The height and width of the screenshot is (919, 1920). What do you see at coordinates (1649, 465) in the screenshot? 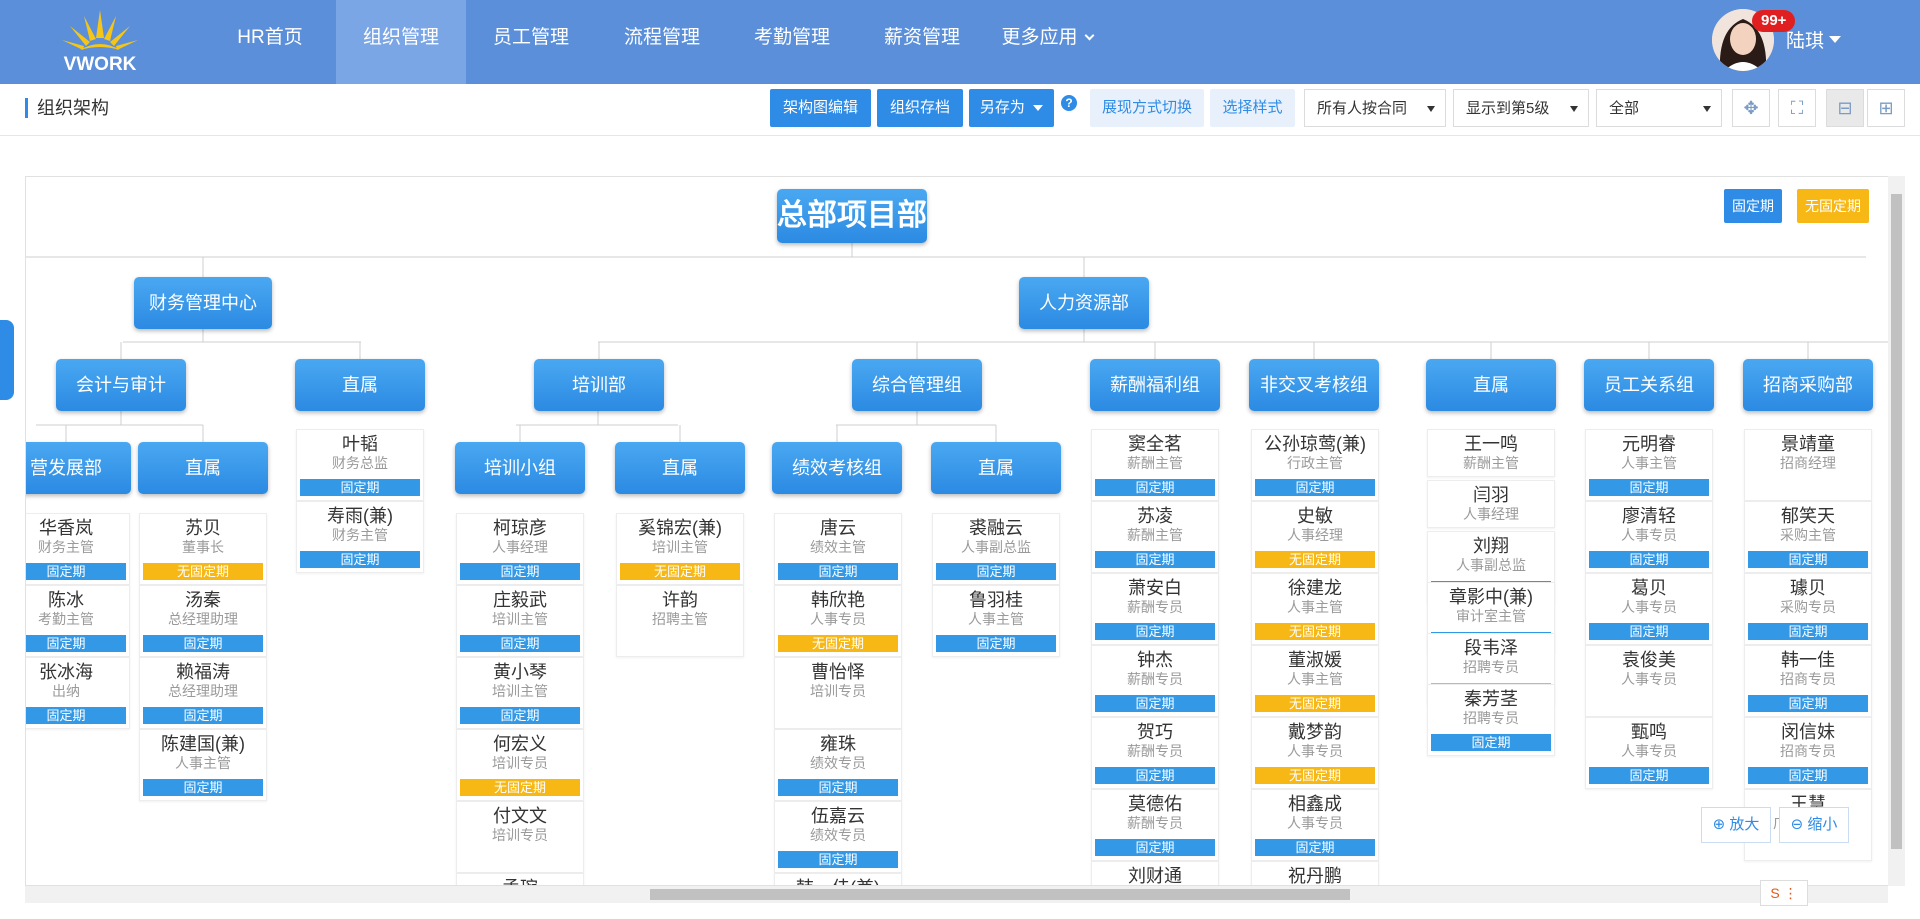
I see `person-card: 元明睿 人事主管 固定期` at bounding box center [1649, 465].